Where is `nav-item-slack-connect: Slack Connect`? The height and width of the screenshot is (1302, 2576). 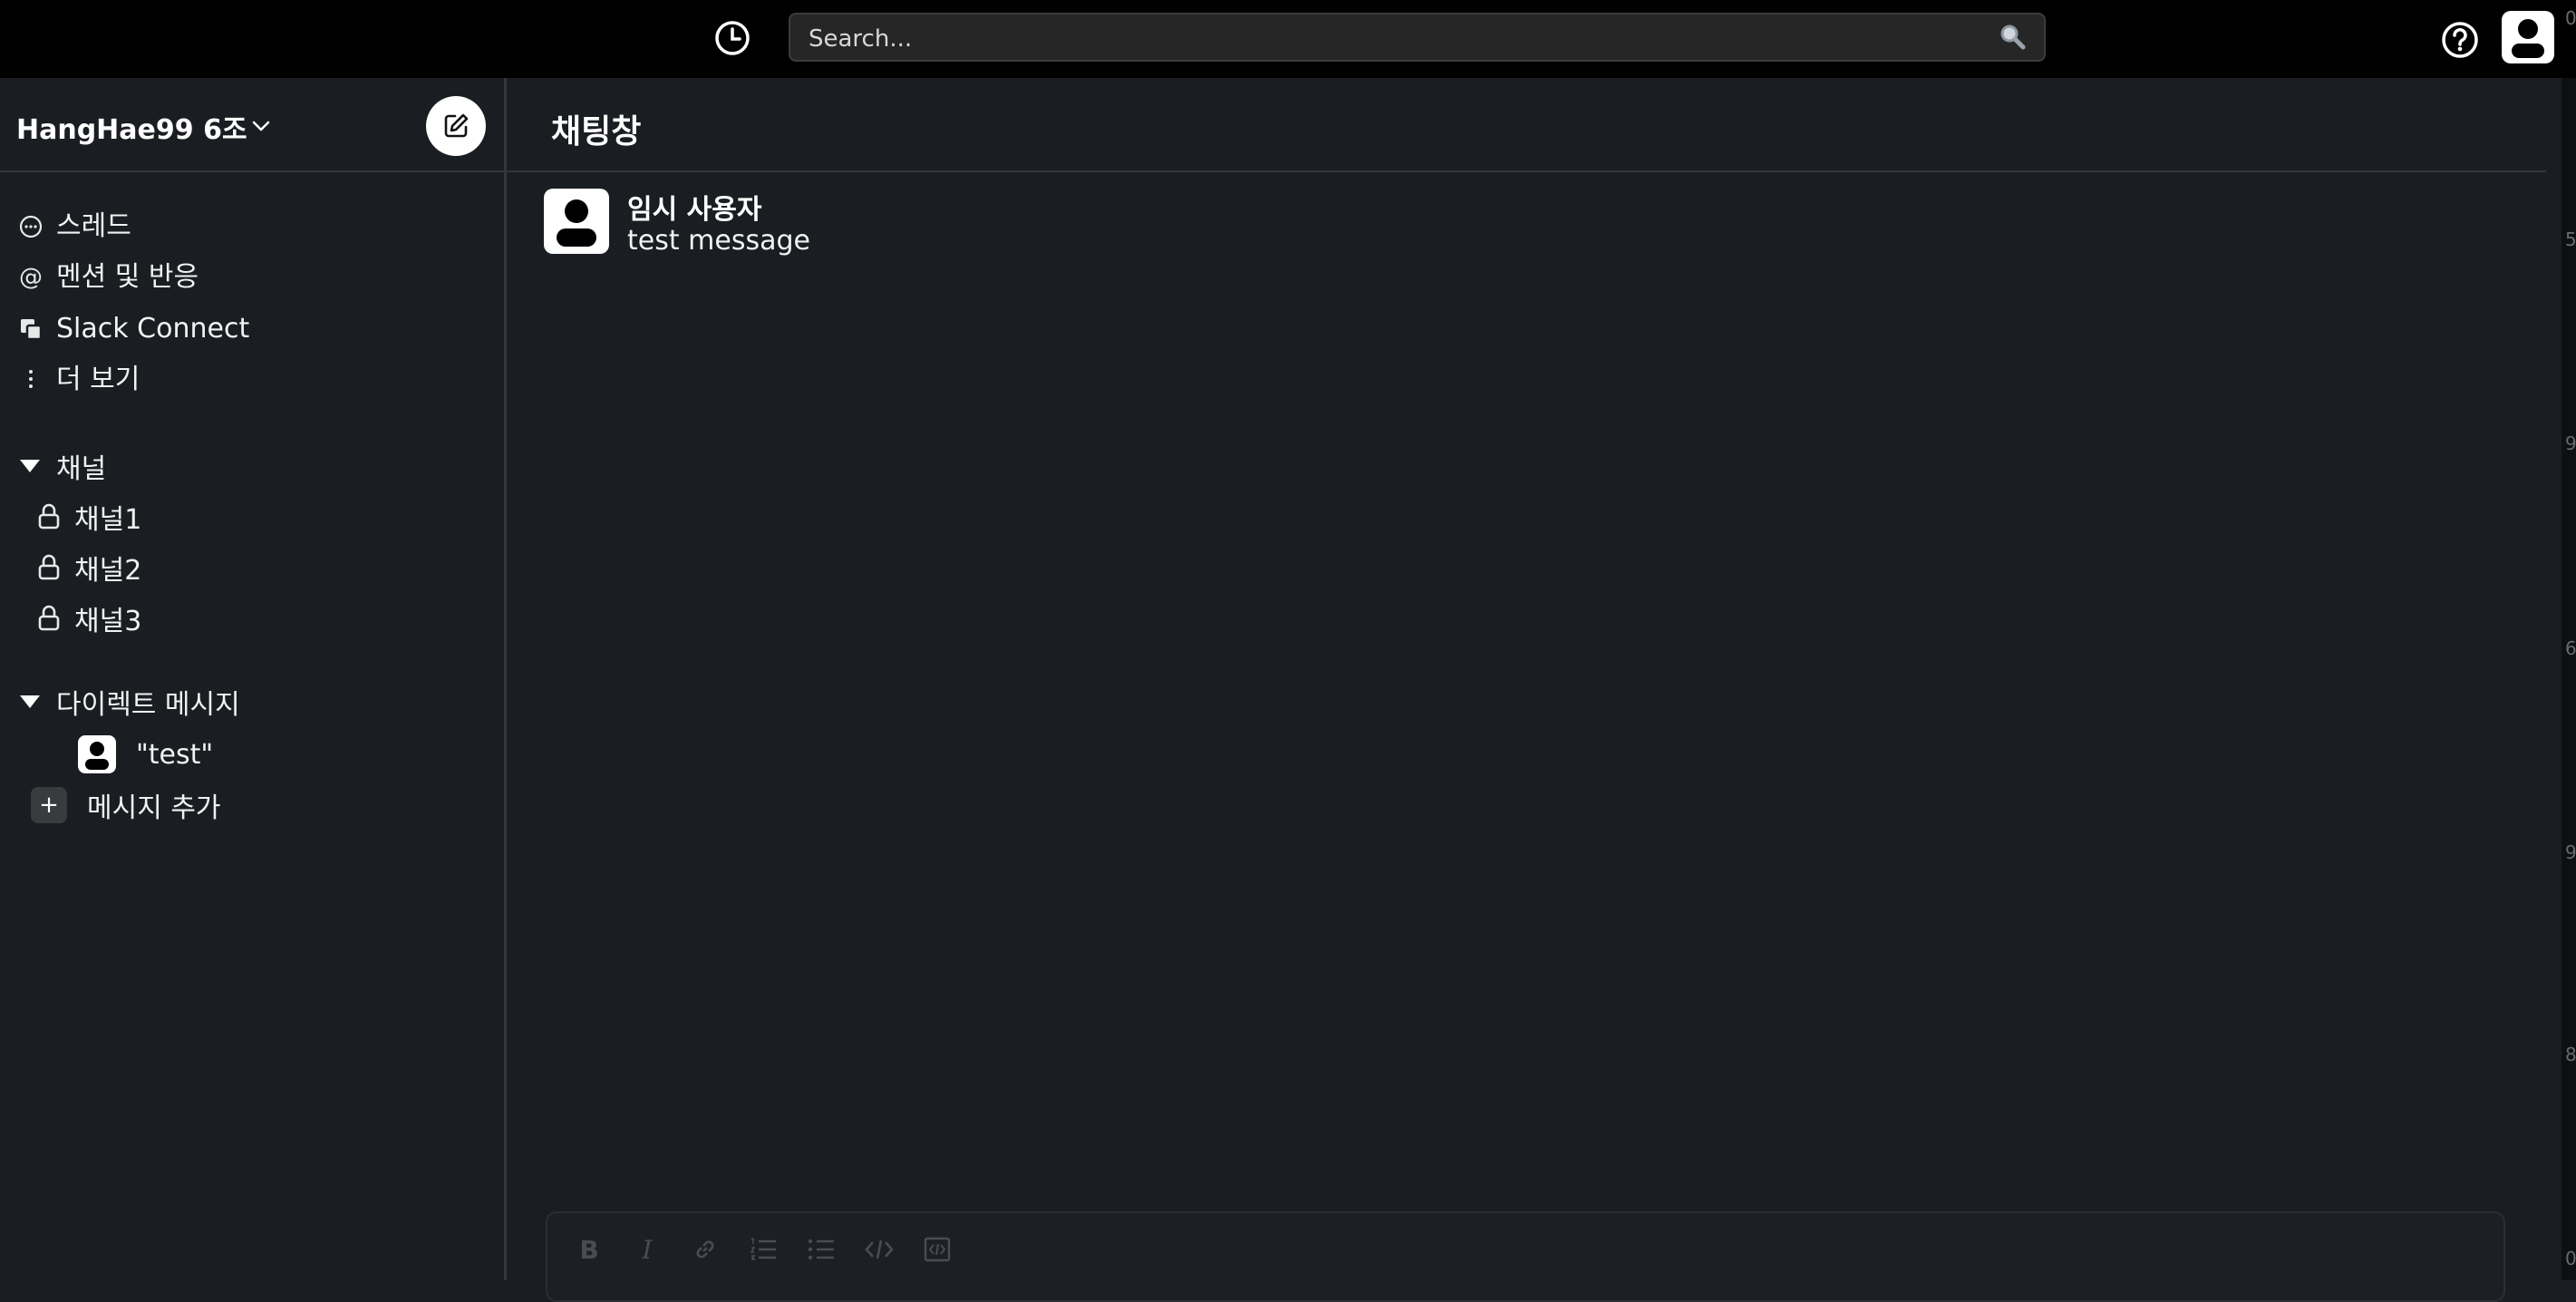 nav-item-slack-connect: Slack Connect is located at coordinates (132, 329).